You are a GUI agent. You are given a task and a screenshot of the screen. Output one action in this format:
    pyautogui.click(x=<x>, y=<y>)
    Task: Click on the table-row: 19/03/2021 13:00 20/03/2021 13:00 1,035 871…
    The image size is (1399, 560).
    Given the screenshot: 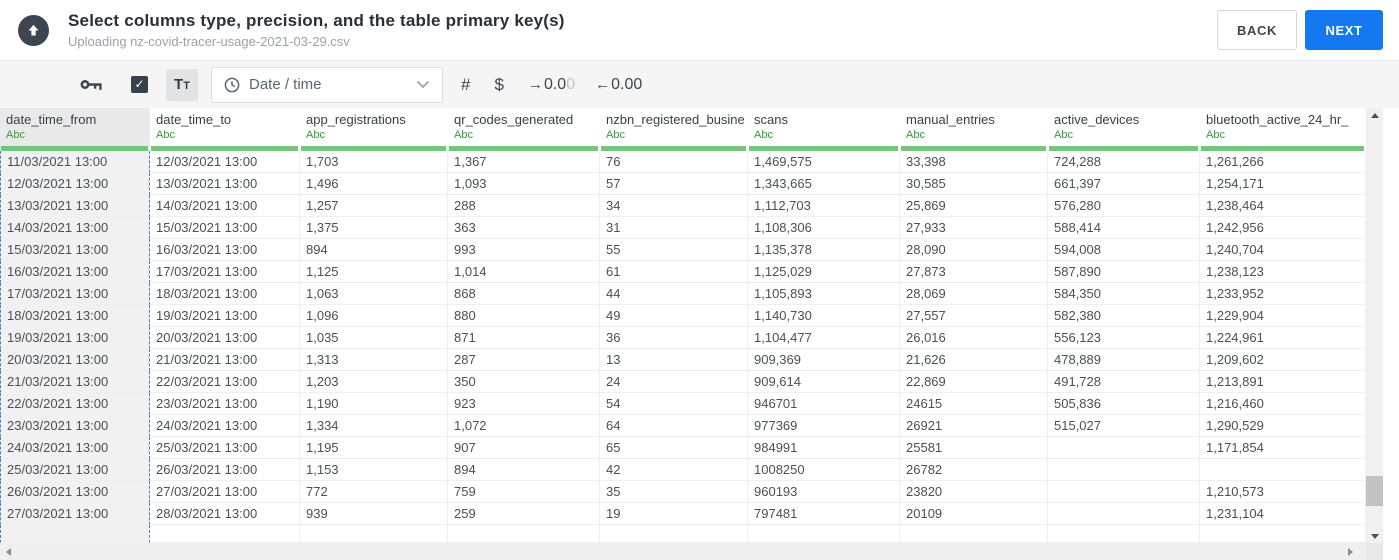 What is the action you would take?
    pyautogui.click(x=699, y=338)
    